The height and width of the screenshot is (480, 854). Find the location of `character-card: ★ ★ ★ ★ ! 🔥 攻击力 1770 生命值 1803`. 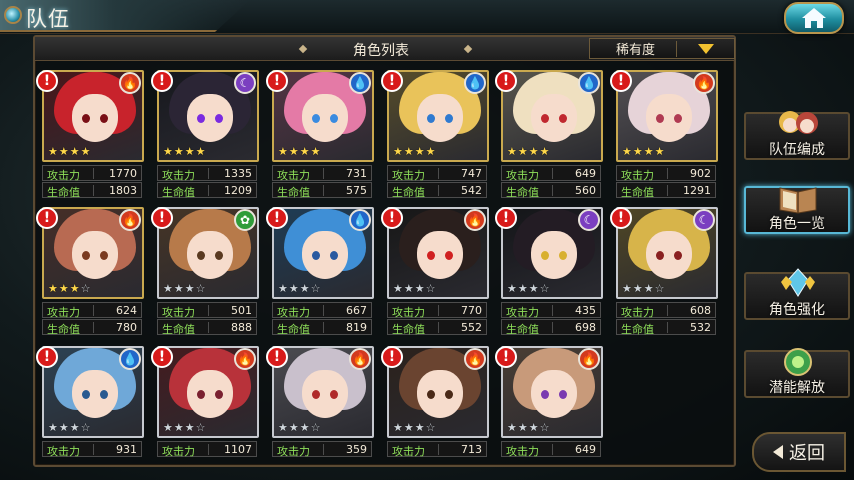

character-card: ★ ★ ★ ★ ! 🔥 攻击力 1770 生命值 1803 is located at coordinates (89, 117).